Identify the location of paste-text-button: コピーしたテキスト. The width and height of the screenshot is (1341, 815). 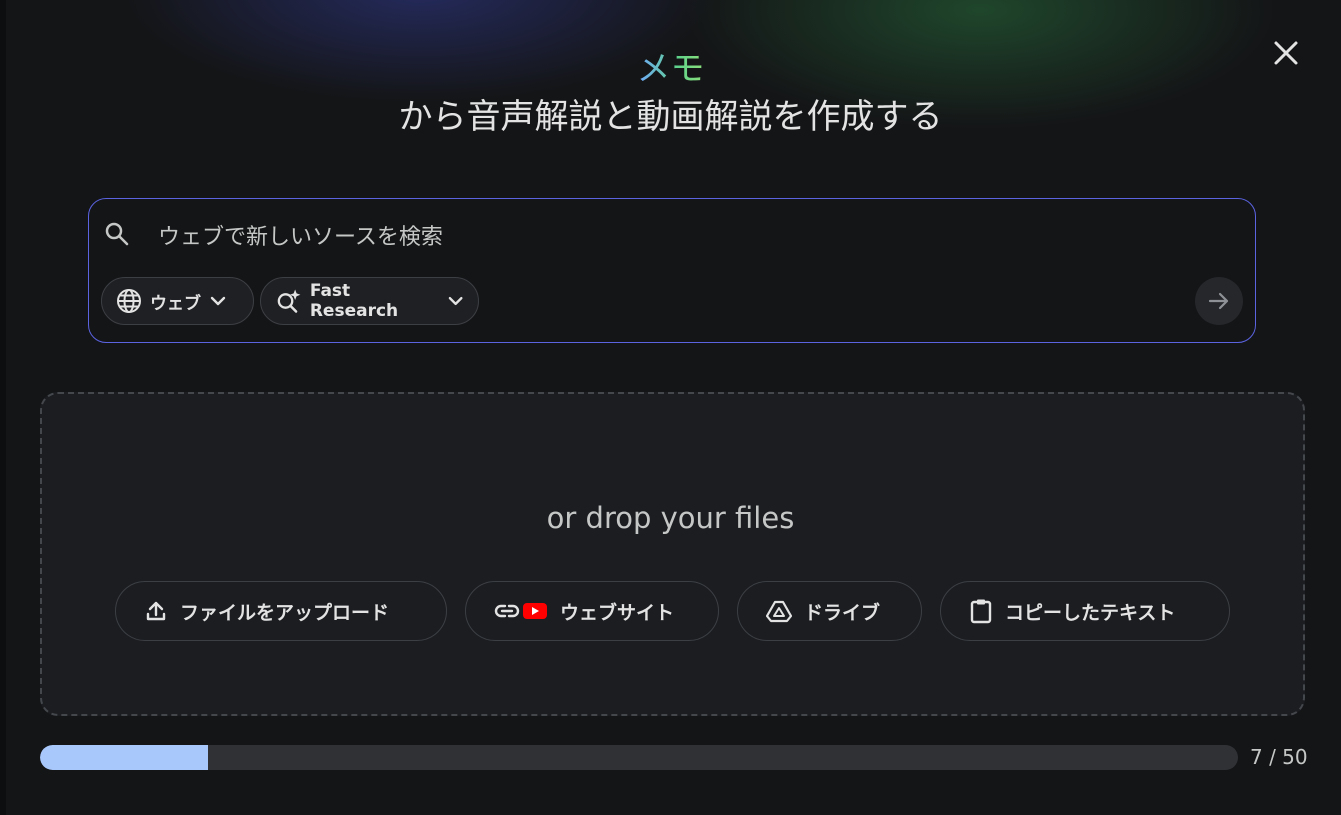
(1085, 611).